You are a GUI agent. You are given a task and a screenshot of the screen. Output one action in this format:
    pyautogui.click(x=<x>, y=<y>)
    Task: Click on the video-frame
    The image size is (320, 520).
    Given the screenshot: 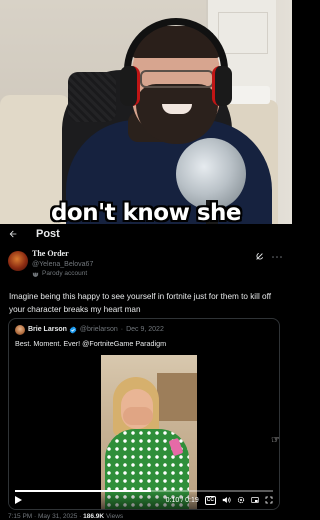 What is the action you would take?
    pyautogui.click(x=149, y=432)
    